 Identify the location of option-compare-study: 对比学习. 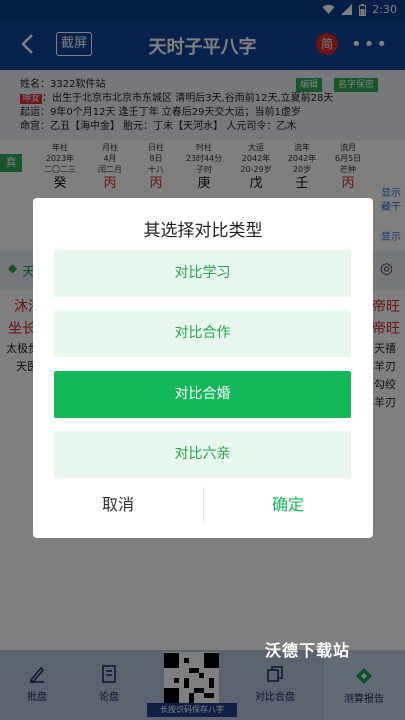
(202, 273).